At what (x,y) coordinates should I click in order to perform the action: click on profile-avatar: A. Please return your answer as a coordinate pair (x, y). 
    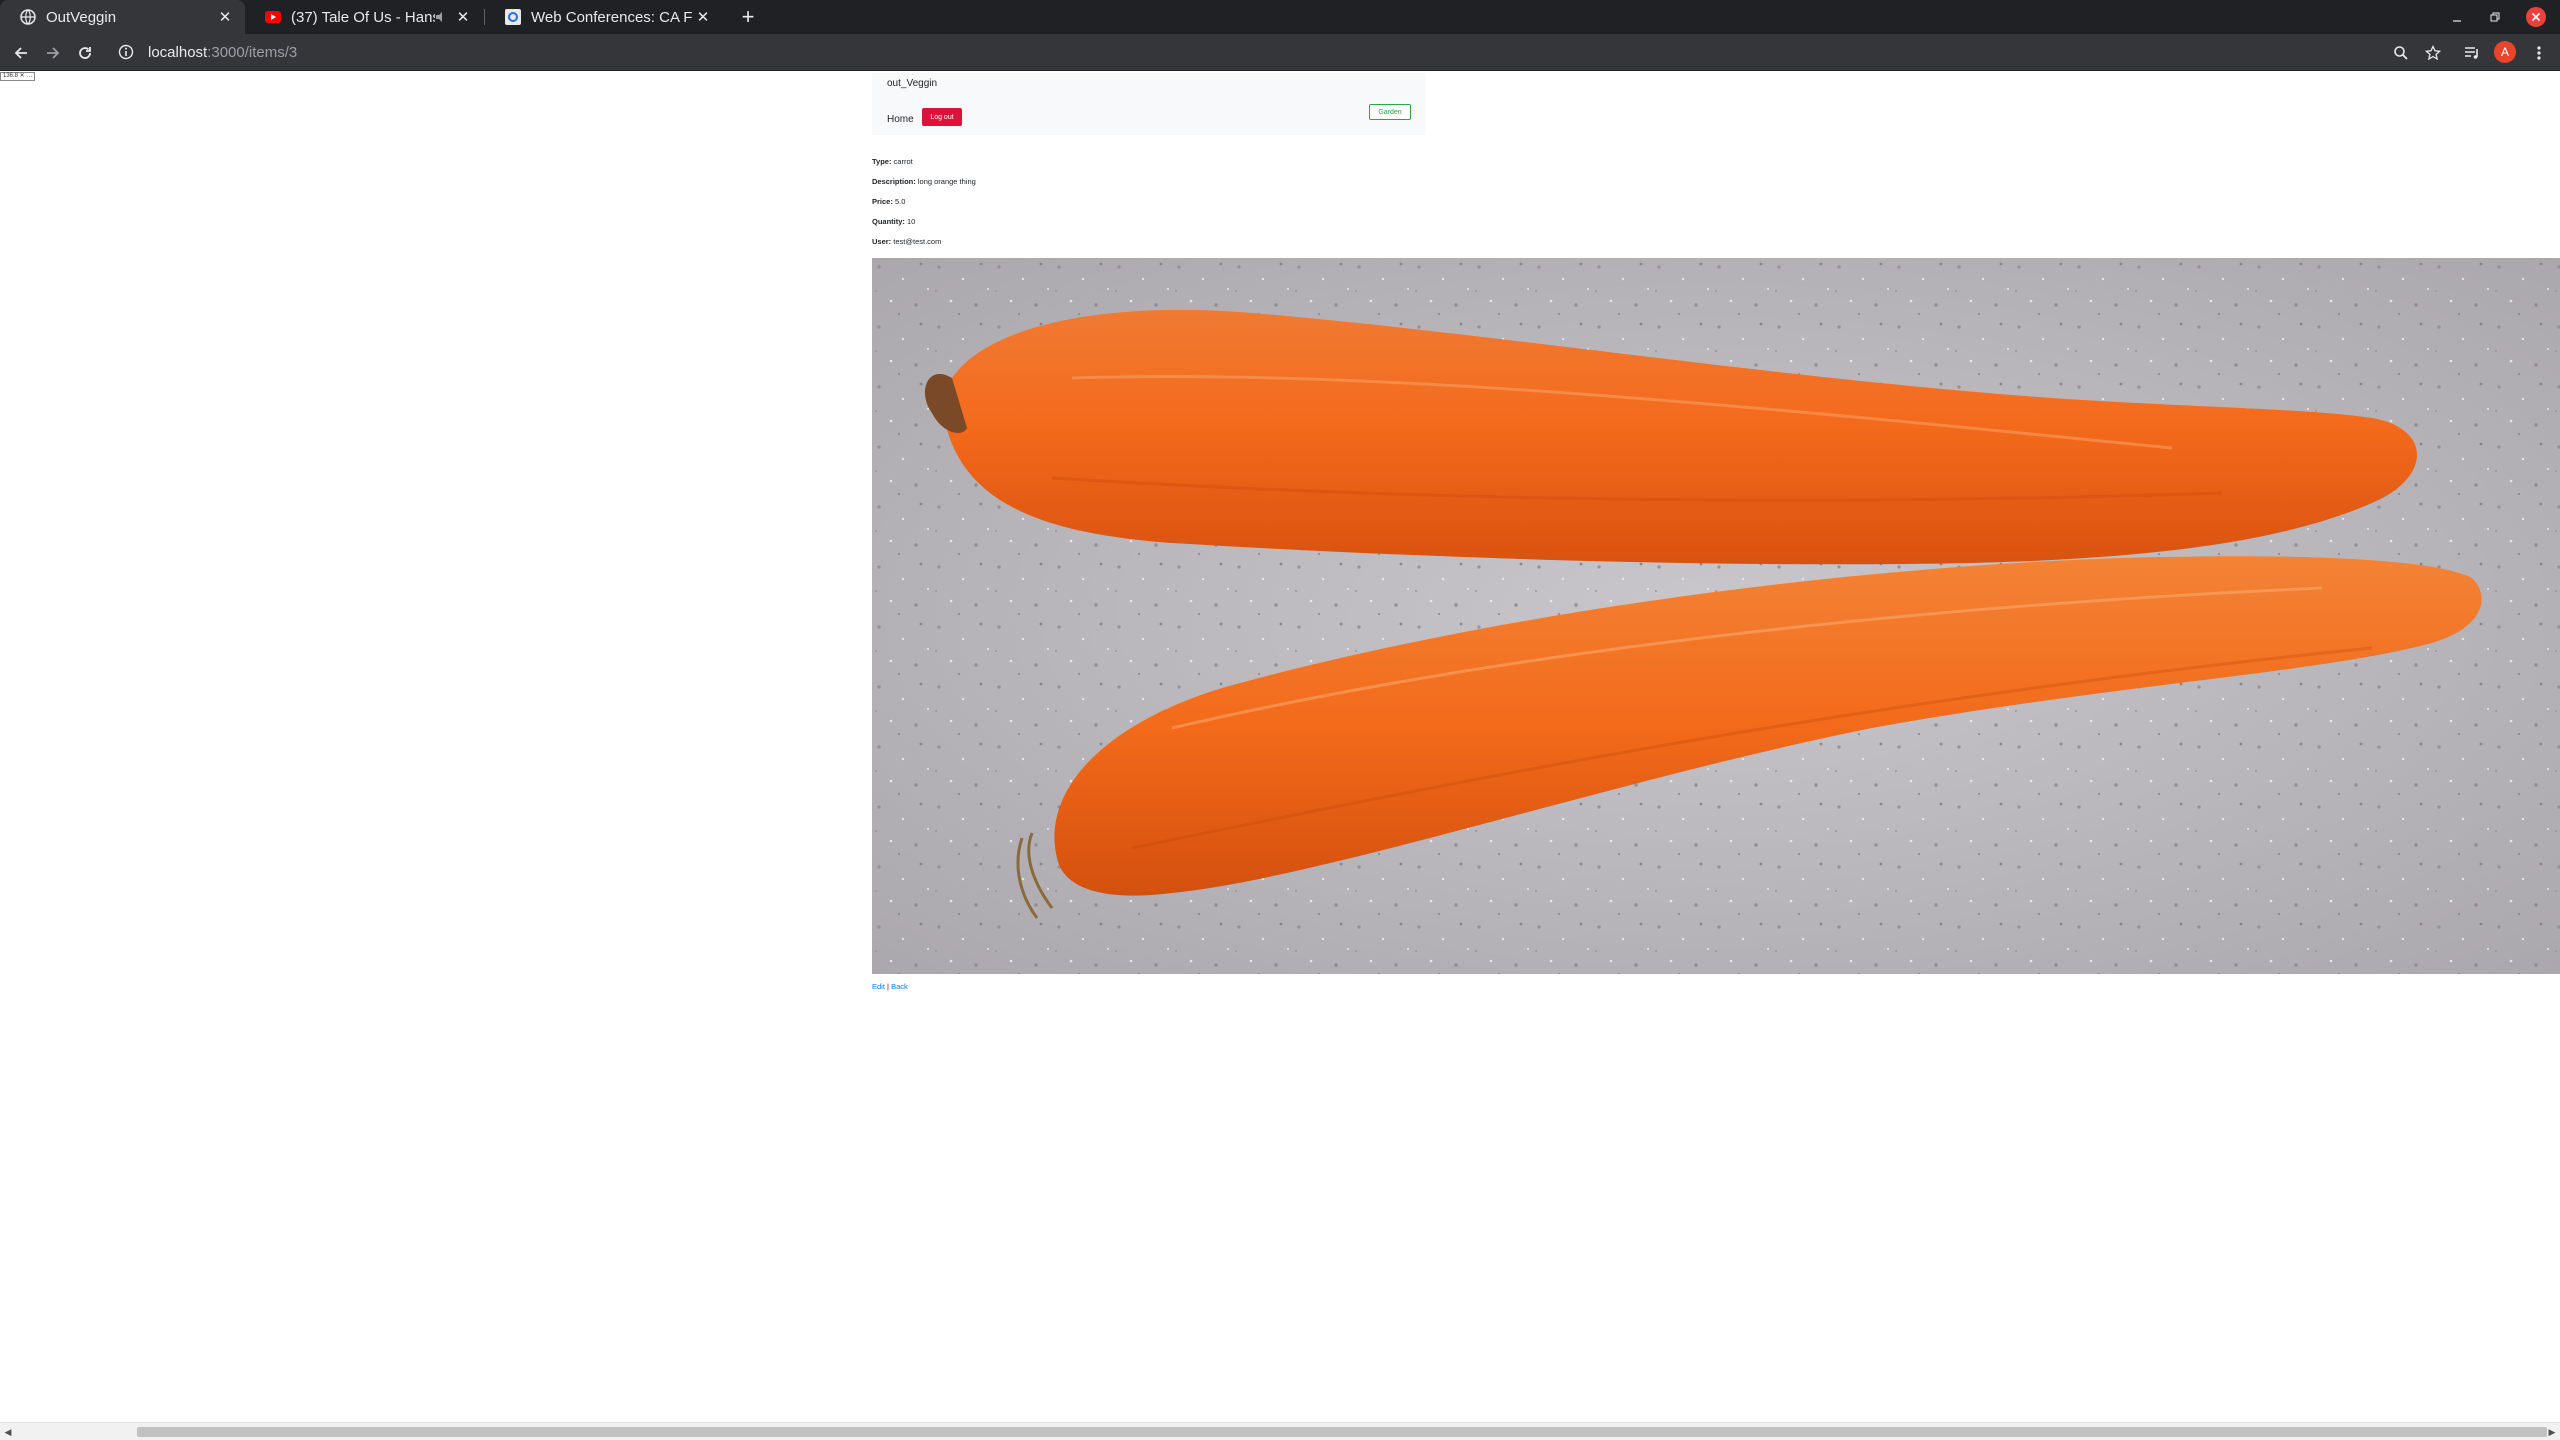
    Looking at the image, I should click on (2505, 52).